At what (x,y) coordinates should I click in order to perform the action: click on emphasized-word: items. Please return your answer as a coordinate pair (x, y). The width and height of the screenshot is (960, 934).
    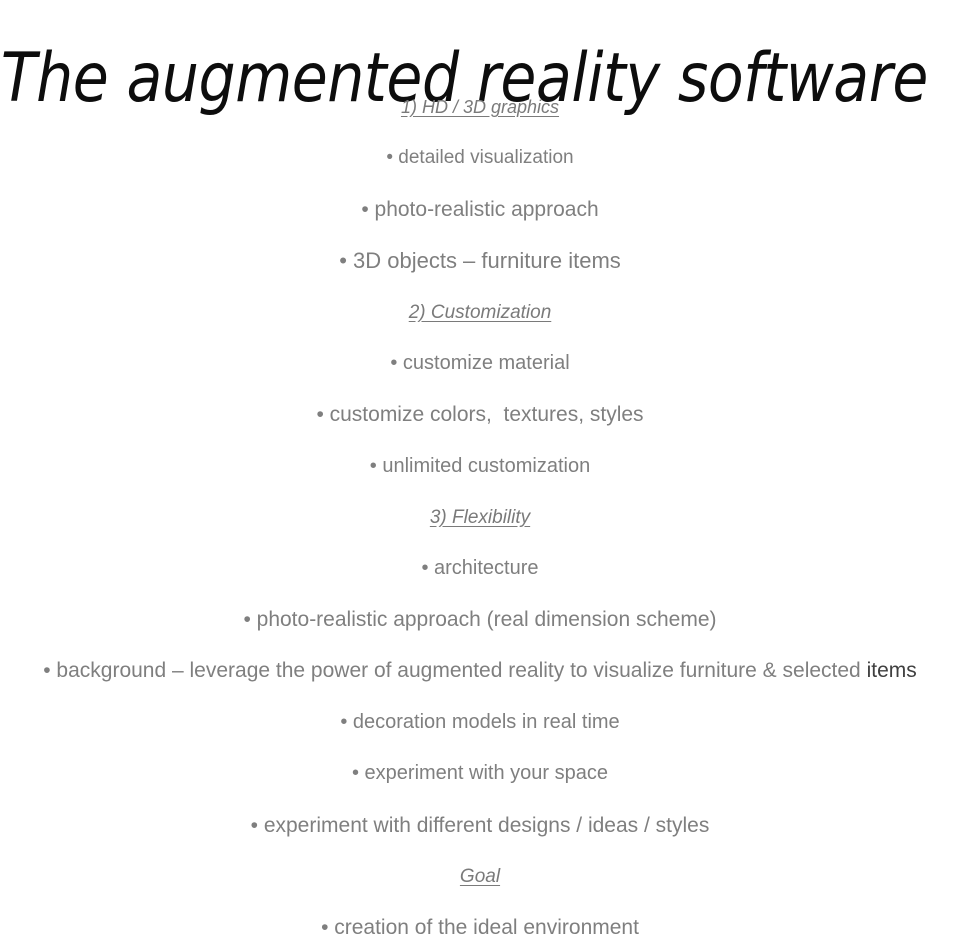
    Looking at the image, I should click on (891, 670).